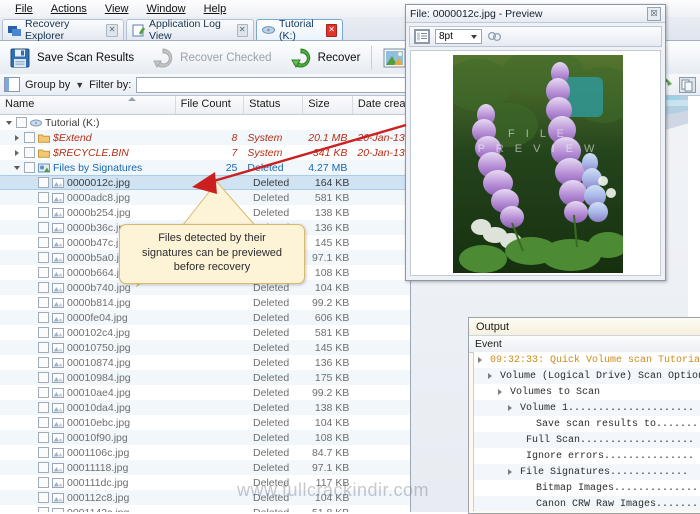 This screenshot has width=700, height=514. Describe the element at coordinates (381, 105) in the screenshot. I see `column-header-date-created: Date create` at that location.